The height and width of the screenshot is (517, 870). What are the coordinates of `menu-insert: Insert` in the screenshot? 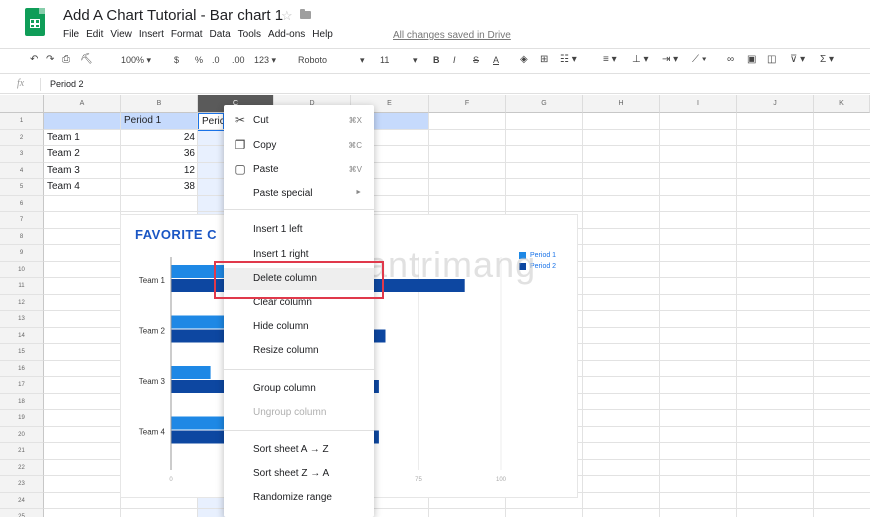 It's located at (151, 34).